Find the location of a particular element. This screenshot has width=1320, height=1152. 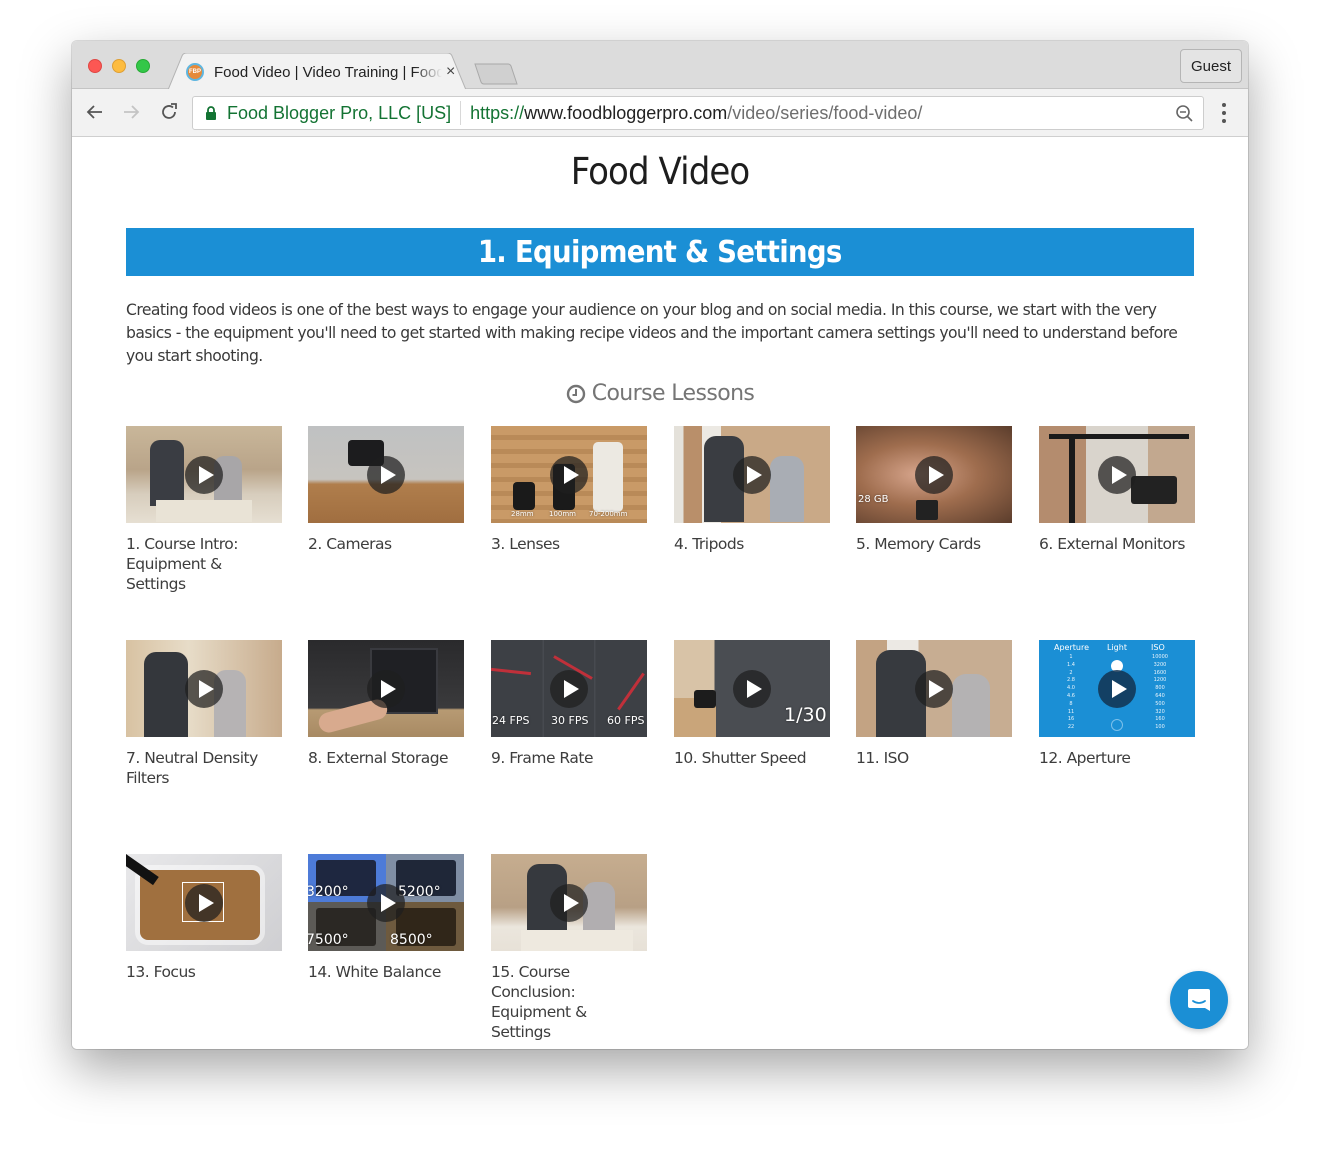

lesson-card: 8. External Storage is located at coordinates (386, 704).